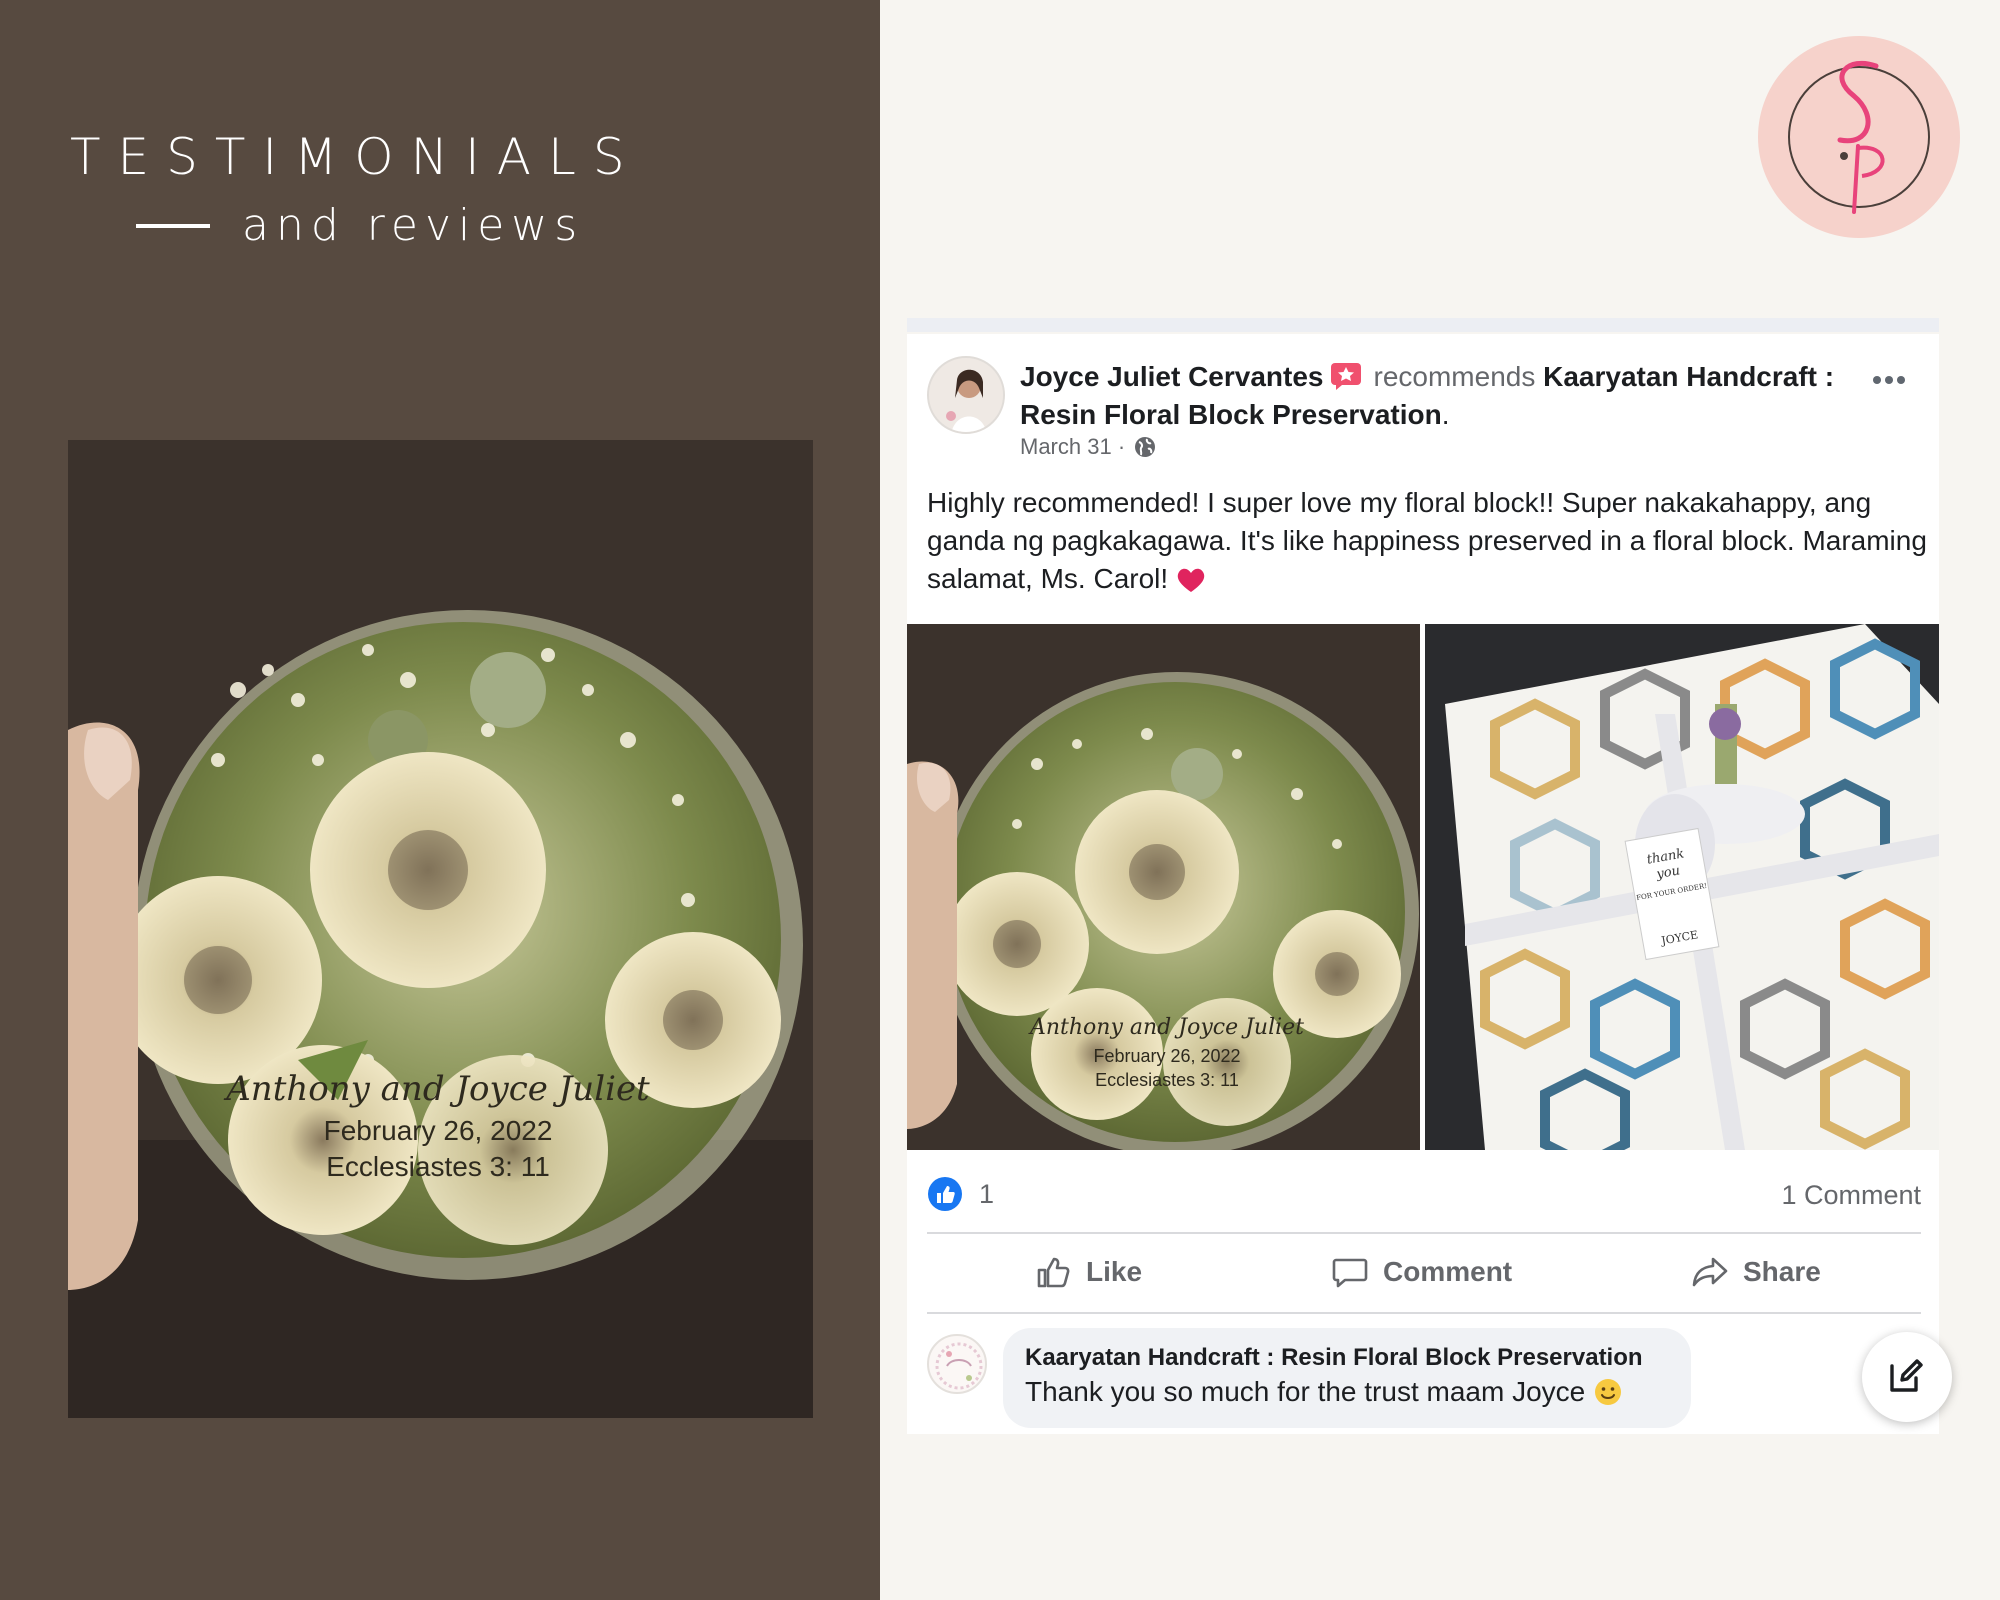  I want to click on like-button: Like, so click(1088, 1272).